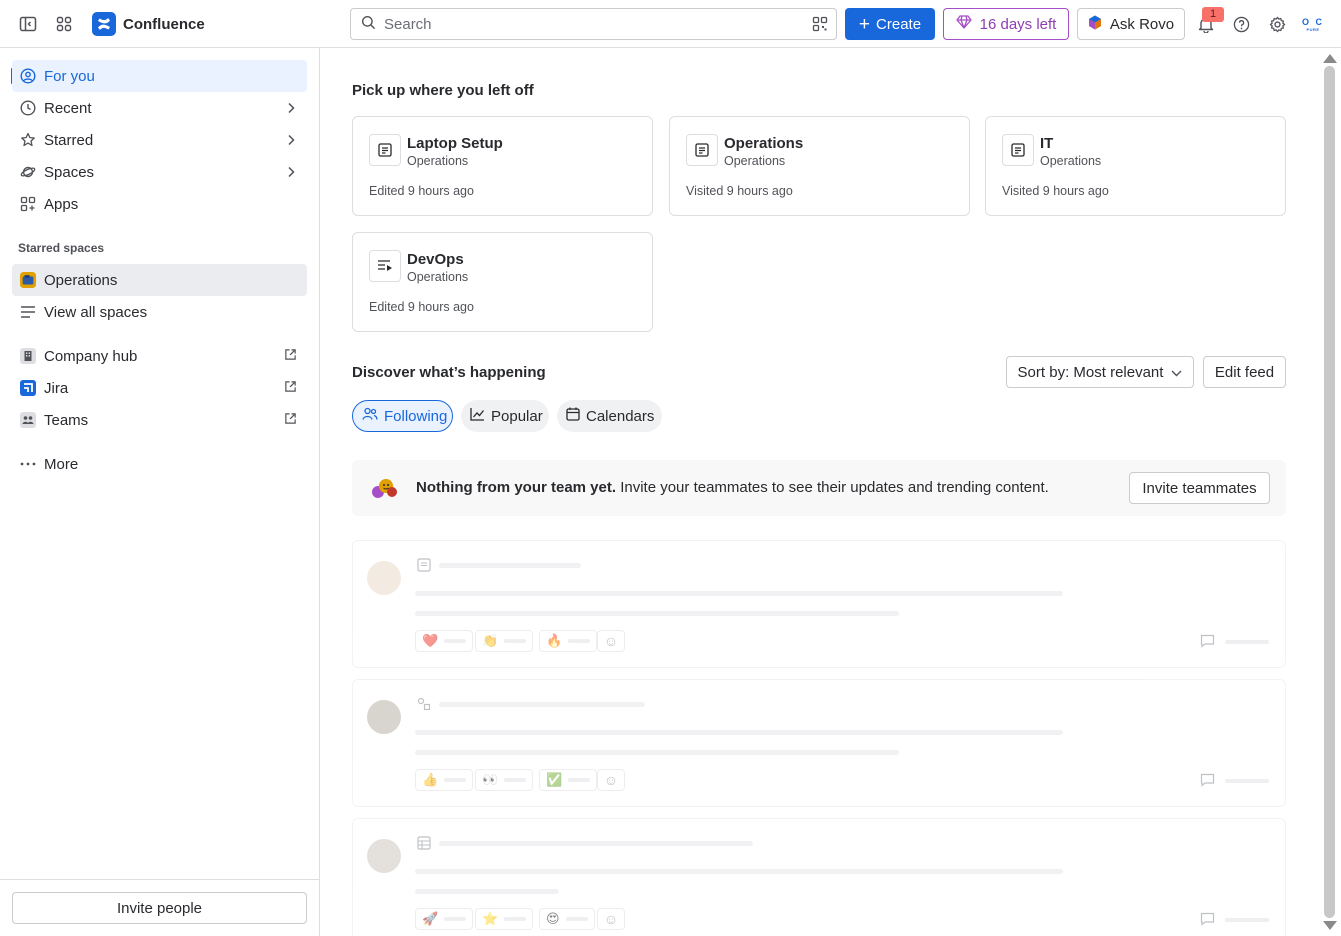 This screenshot has width=1341, height=936. I want to click on team-illustration-icon, so click(383, 488).